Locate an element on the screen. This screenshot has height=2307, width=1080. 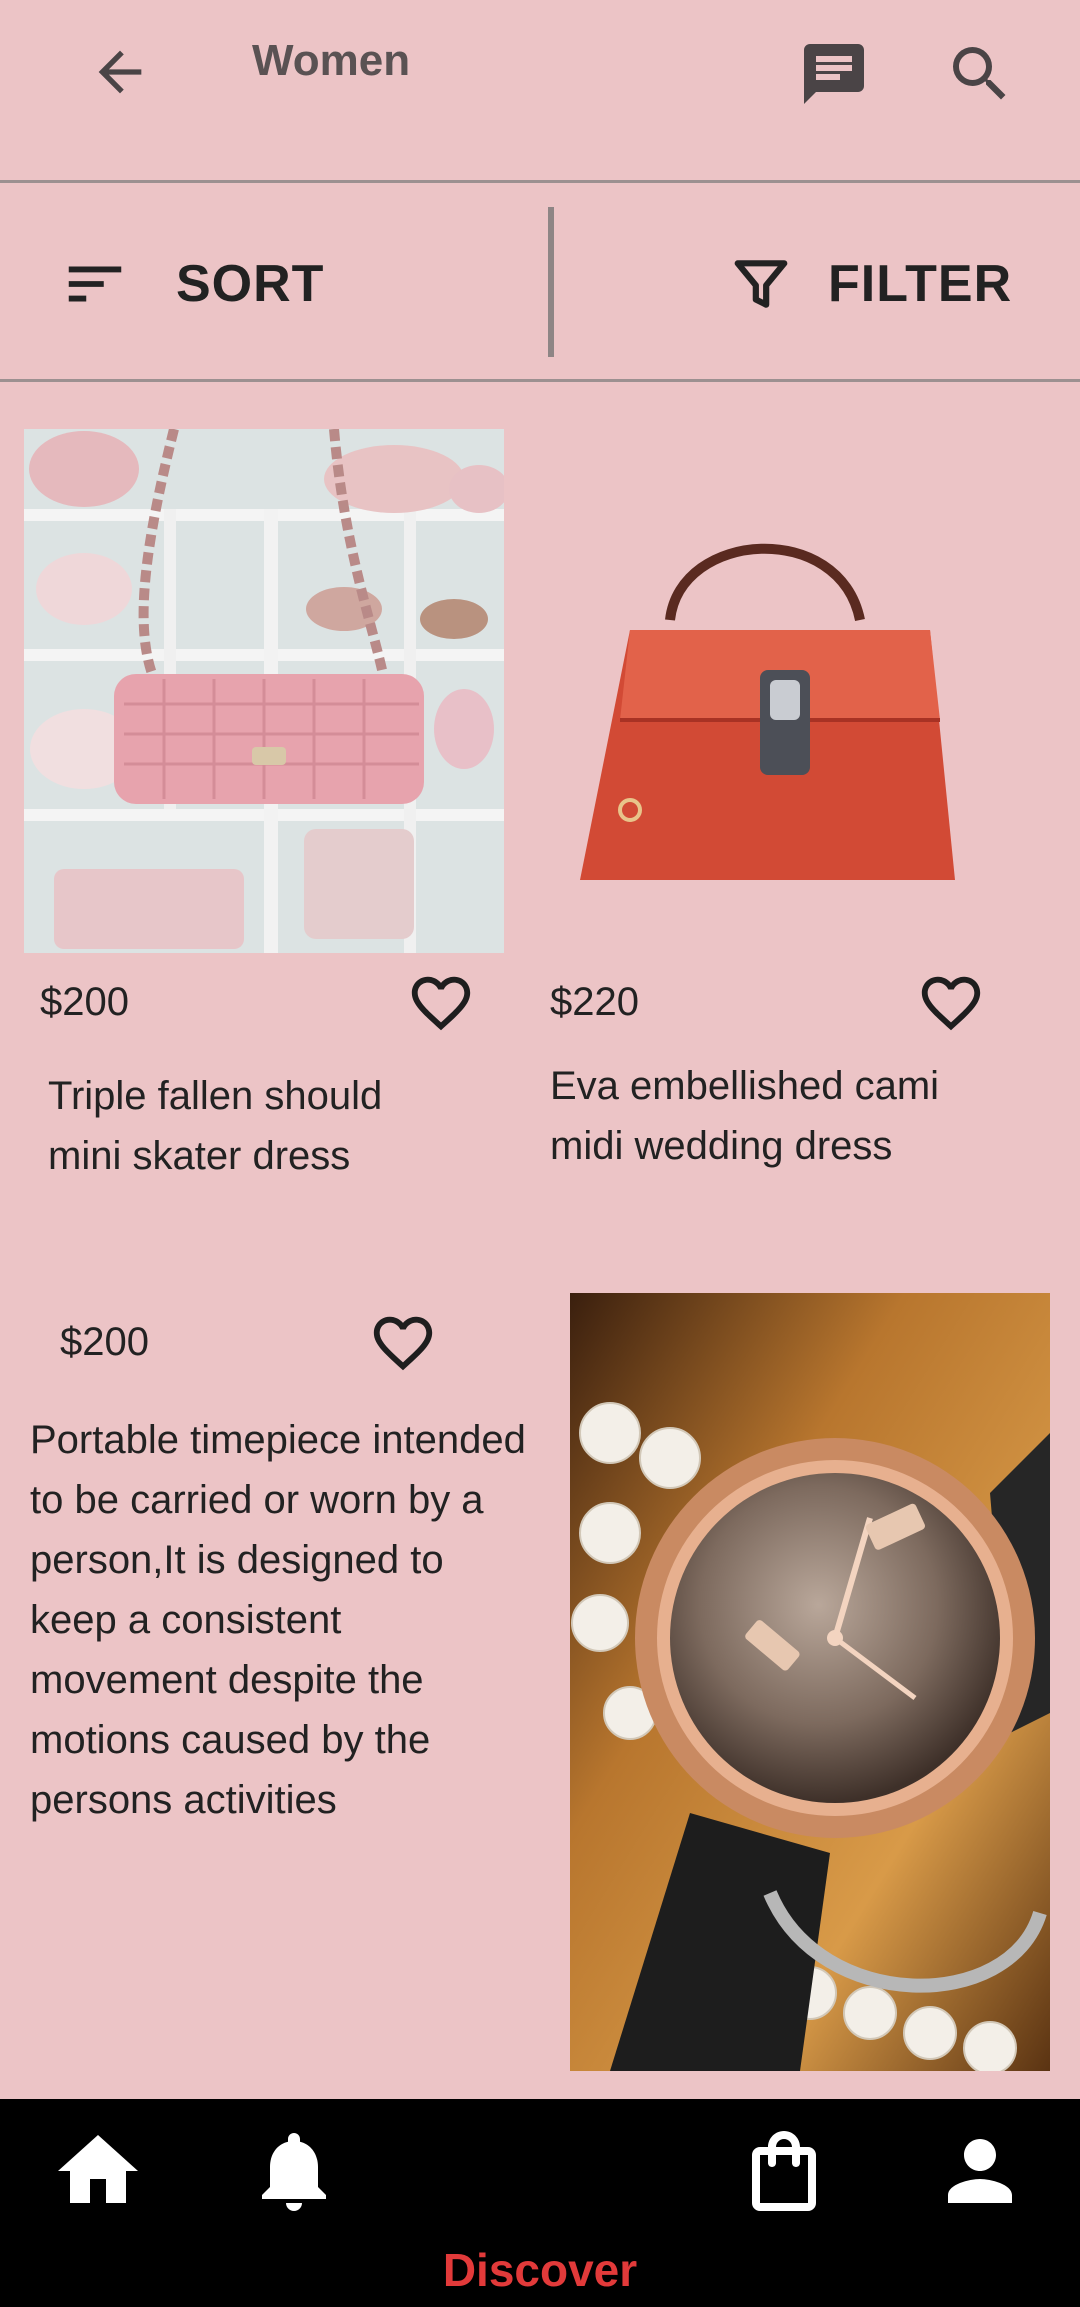
bottom-navigation: Discover is located at coordinates (540, 2203).